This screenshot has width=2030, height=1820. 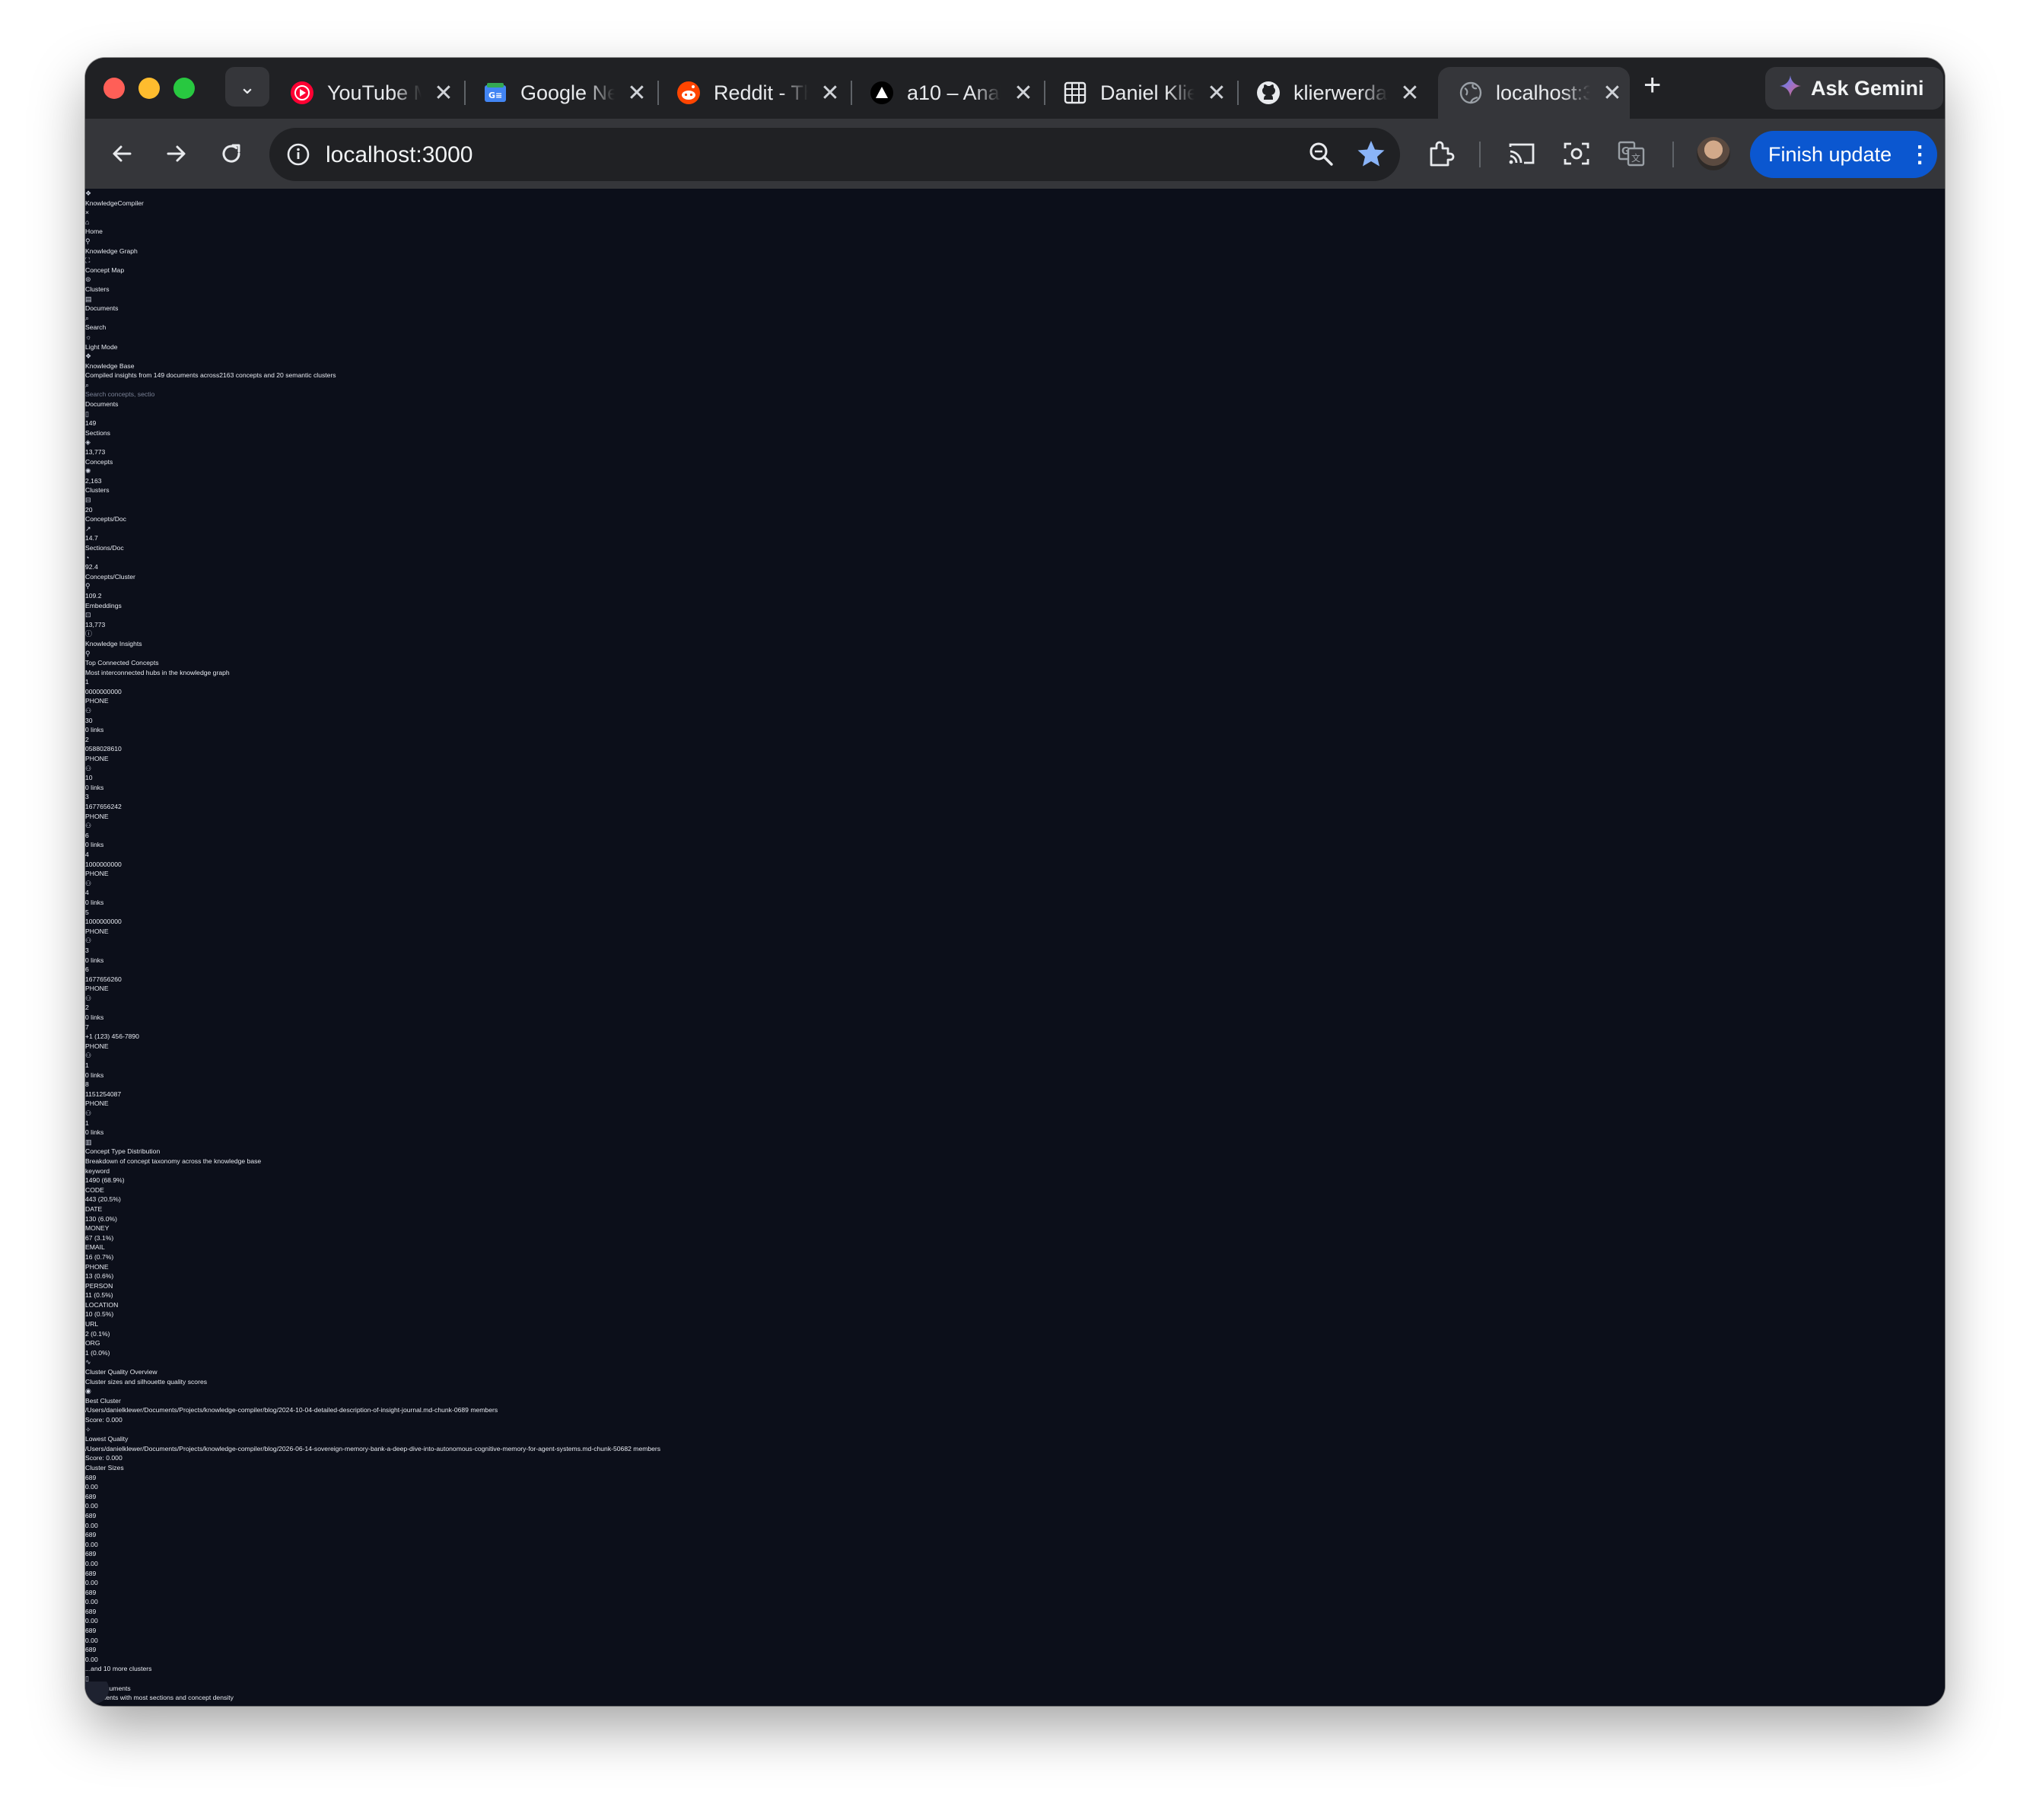 What do you see at coordinates (1371, 155) in the screenshot?
I see `bookmark-star-icon` at bounding box center [1371, 155].